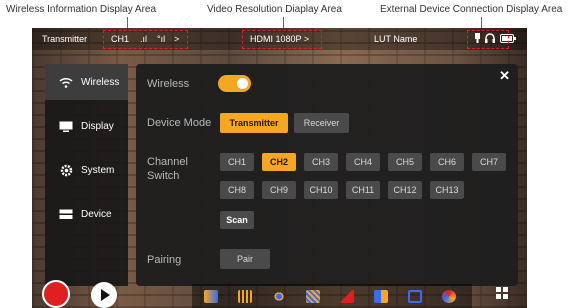 The height and width of the screenshot is (308, 578). What do you see at coordinates (502, 292) in the screenshot?
I see `grid-menu-icon` at bounding box center [502, 292].